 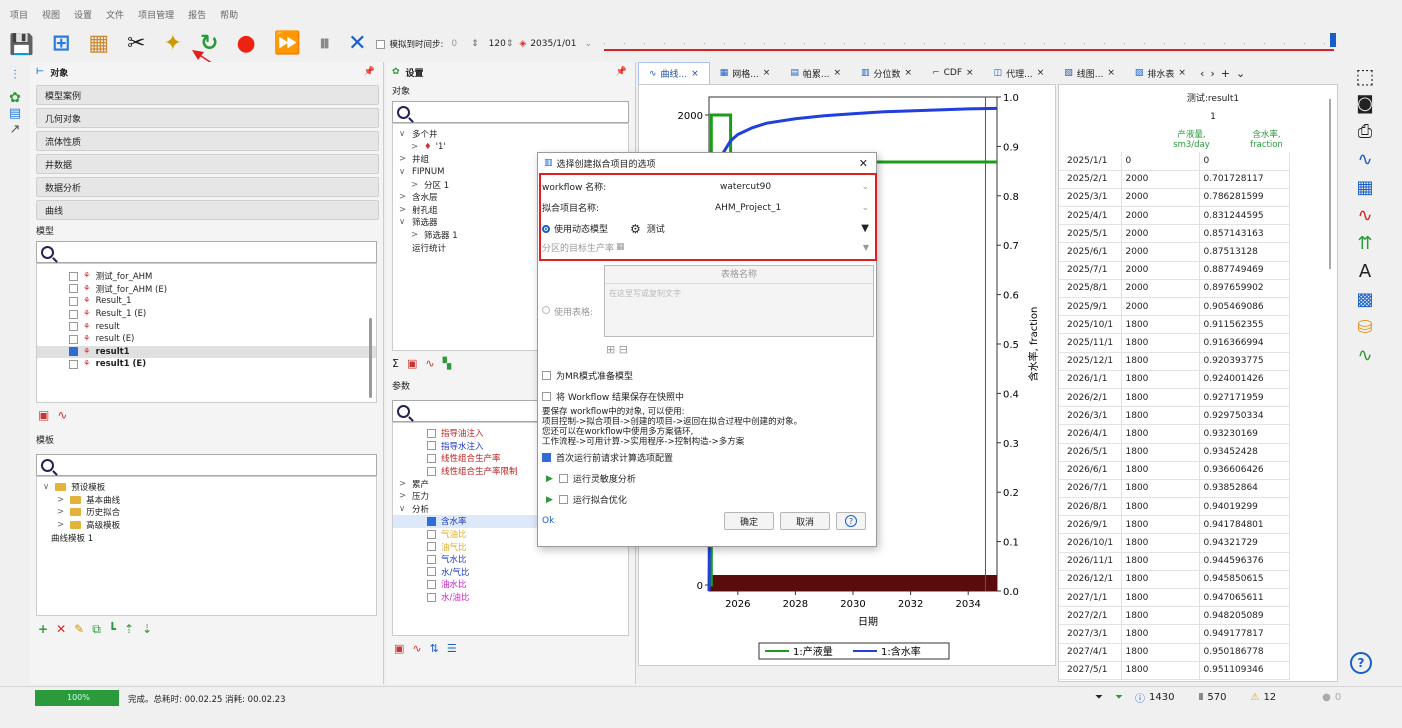 What do you see at coordinates (206, 525) in the screenshot?
I see `tree-item: > 高级模板` at bounding box center [206, 525].